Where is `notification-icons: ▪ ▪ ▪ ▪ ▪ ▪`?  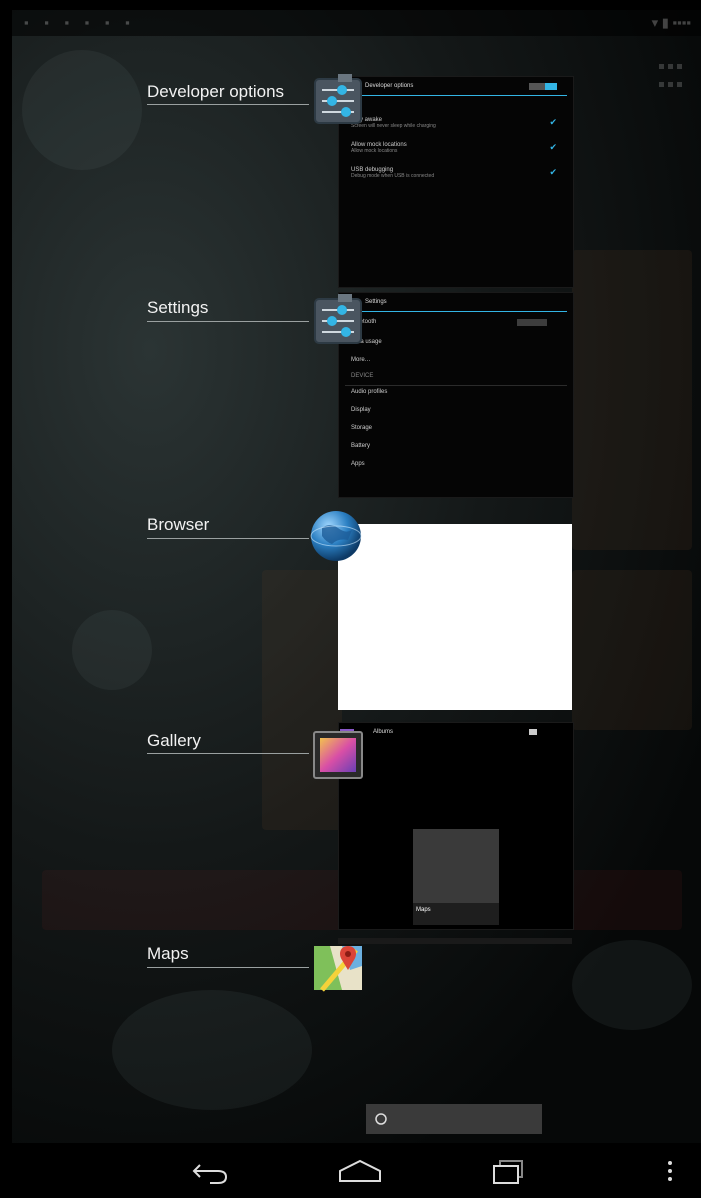 notification-icons: ▪ ▪ ▪ ▪ ▪ ▪ is located at coordinates (80, 22).